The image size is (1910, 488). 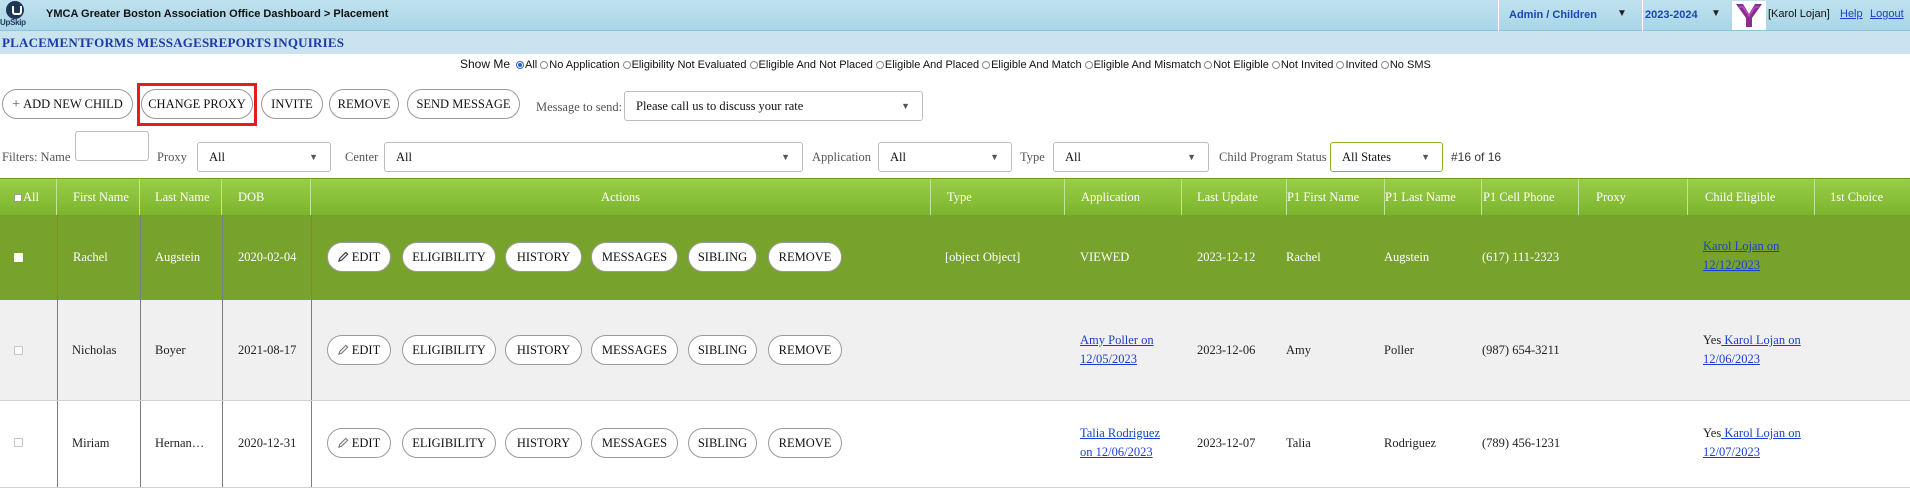 I want to click on name-filter-input, so click(x=112, y=146).